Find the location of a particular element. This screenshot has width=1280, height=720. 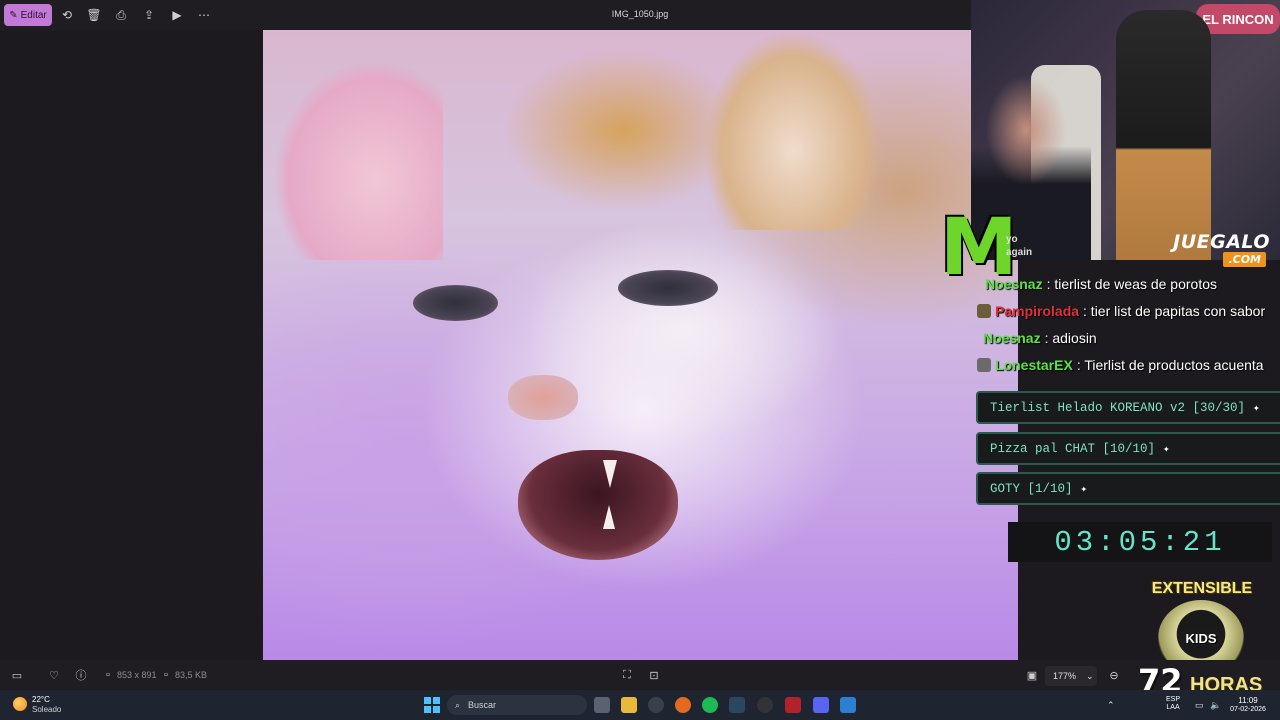

chat-fragment: again is located at coordinates (1019, 252).